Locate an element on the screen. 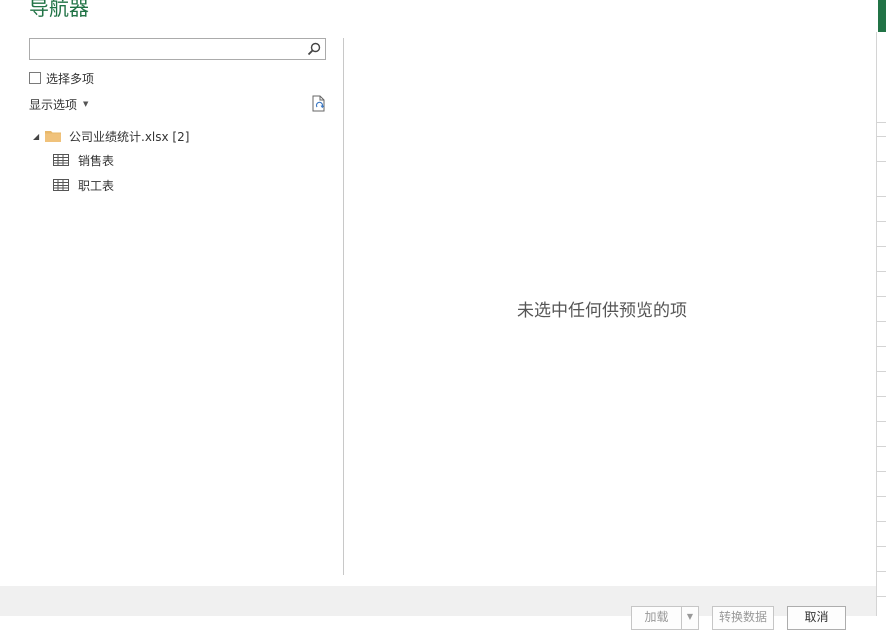 The width and height of the screenshot is (886, 630). folder-icon is located at coordinates (53, 136).